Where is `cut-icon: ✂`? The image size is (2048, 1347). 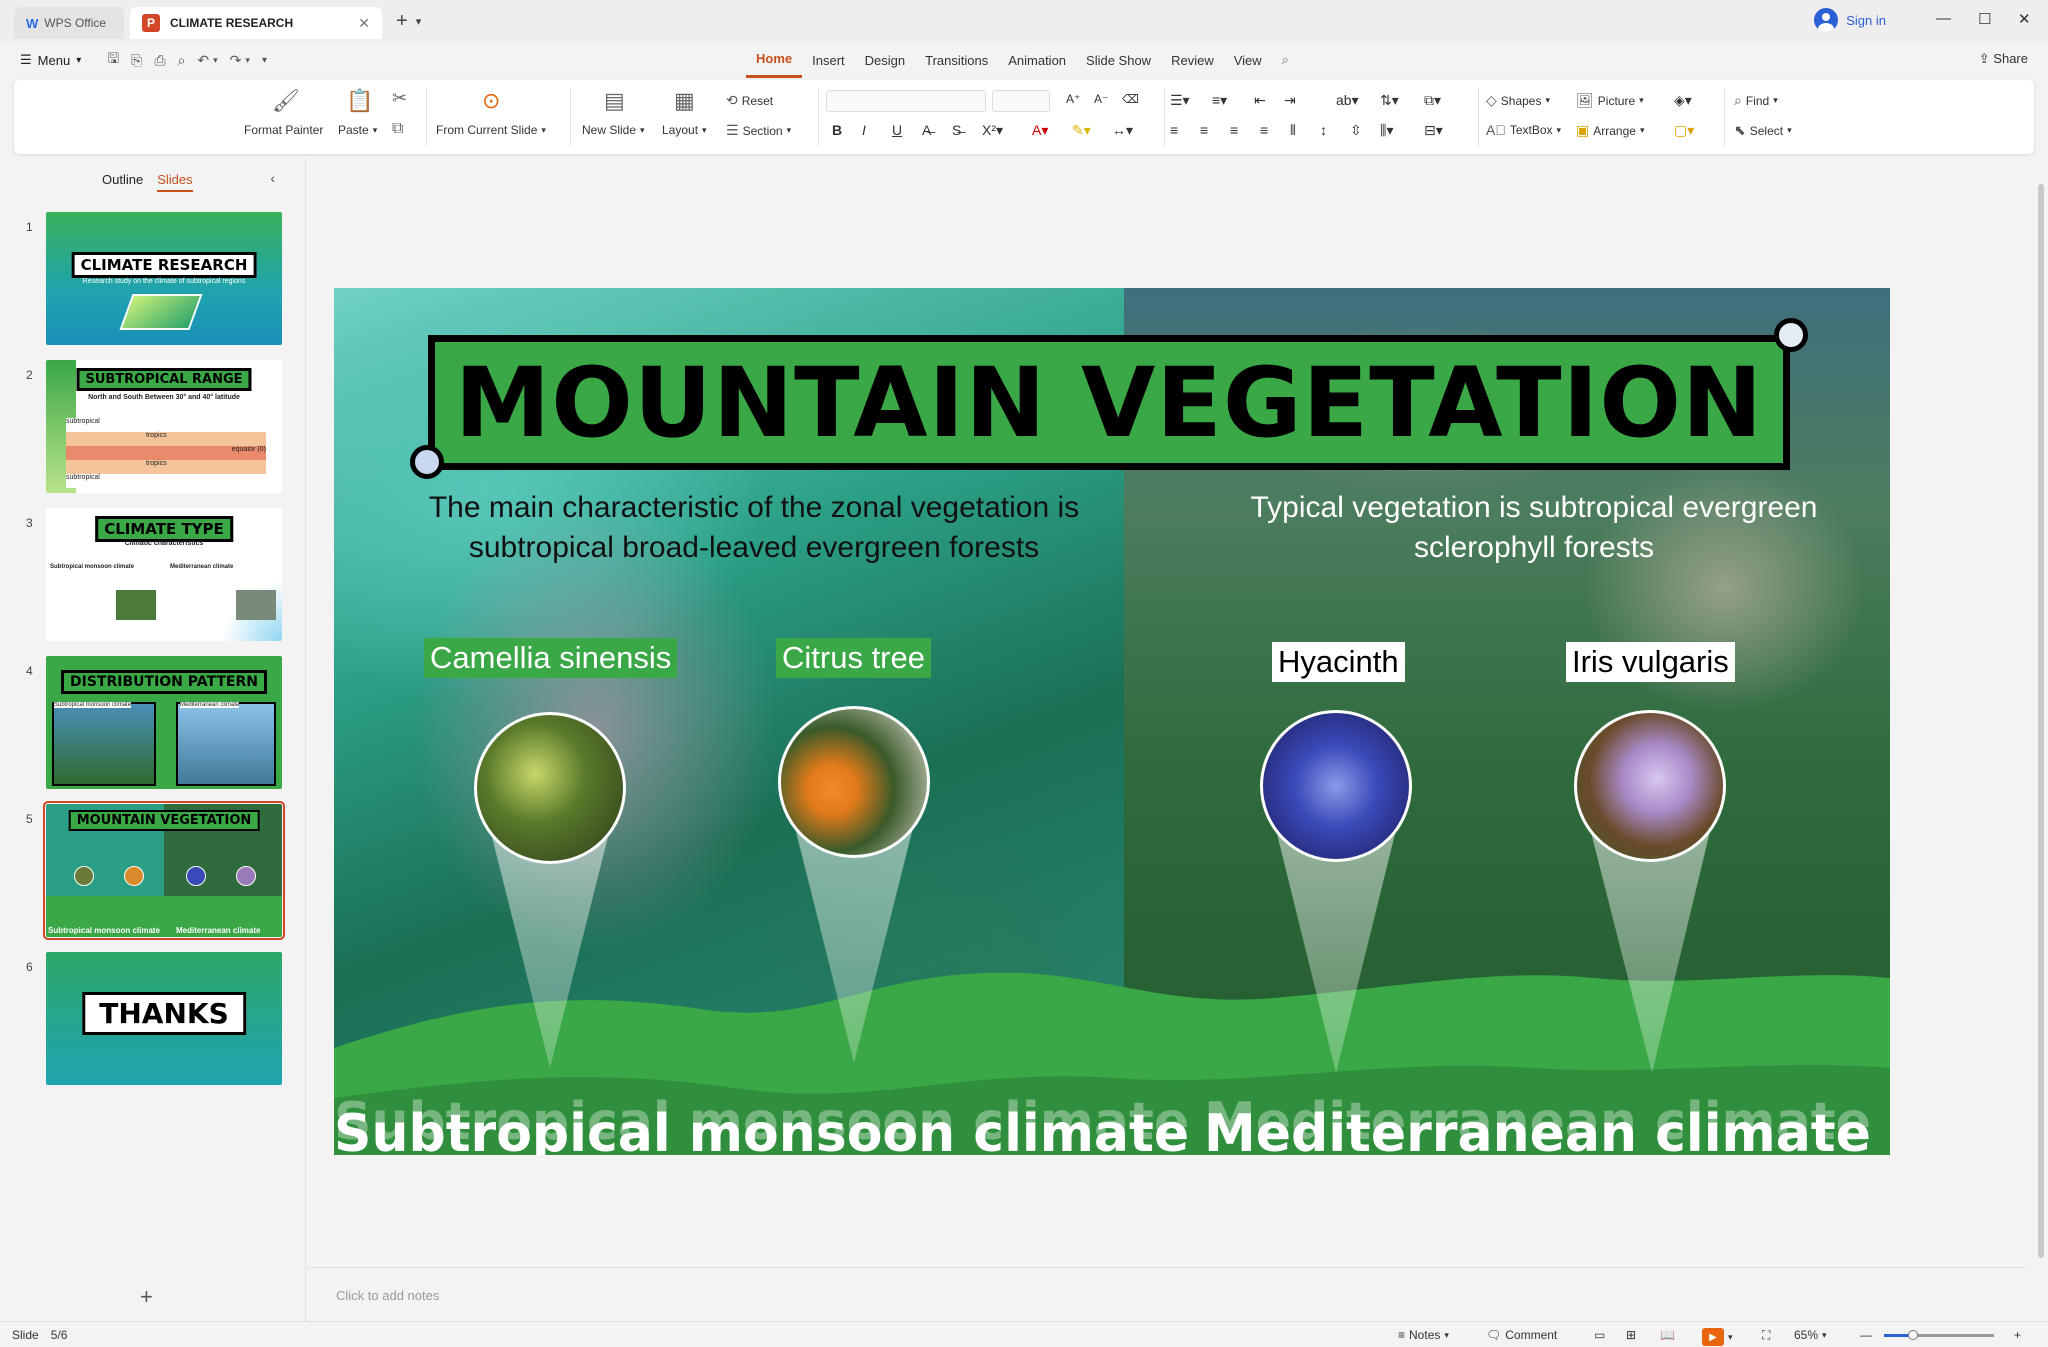 cut-icon: ✂ is located at coordinates (399, 98).